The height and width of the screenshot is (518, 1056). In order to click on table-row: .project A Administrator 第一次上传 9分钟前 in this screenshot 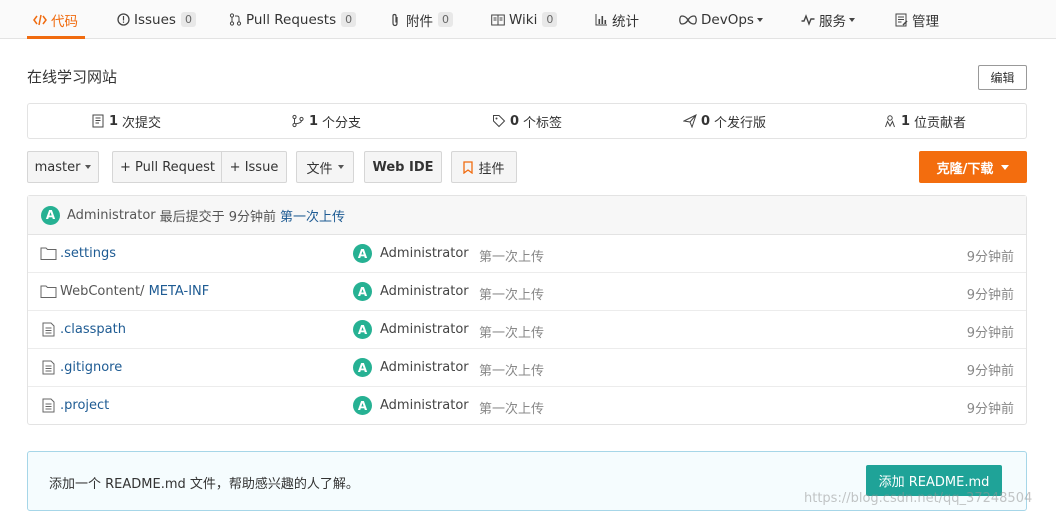, I will do `click(527, 406)`.